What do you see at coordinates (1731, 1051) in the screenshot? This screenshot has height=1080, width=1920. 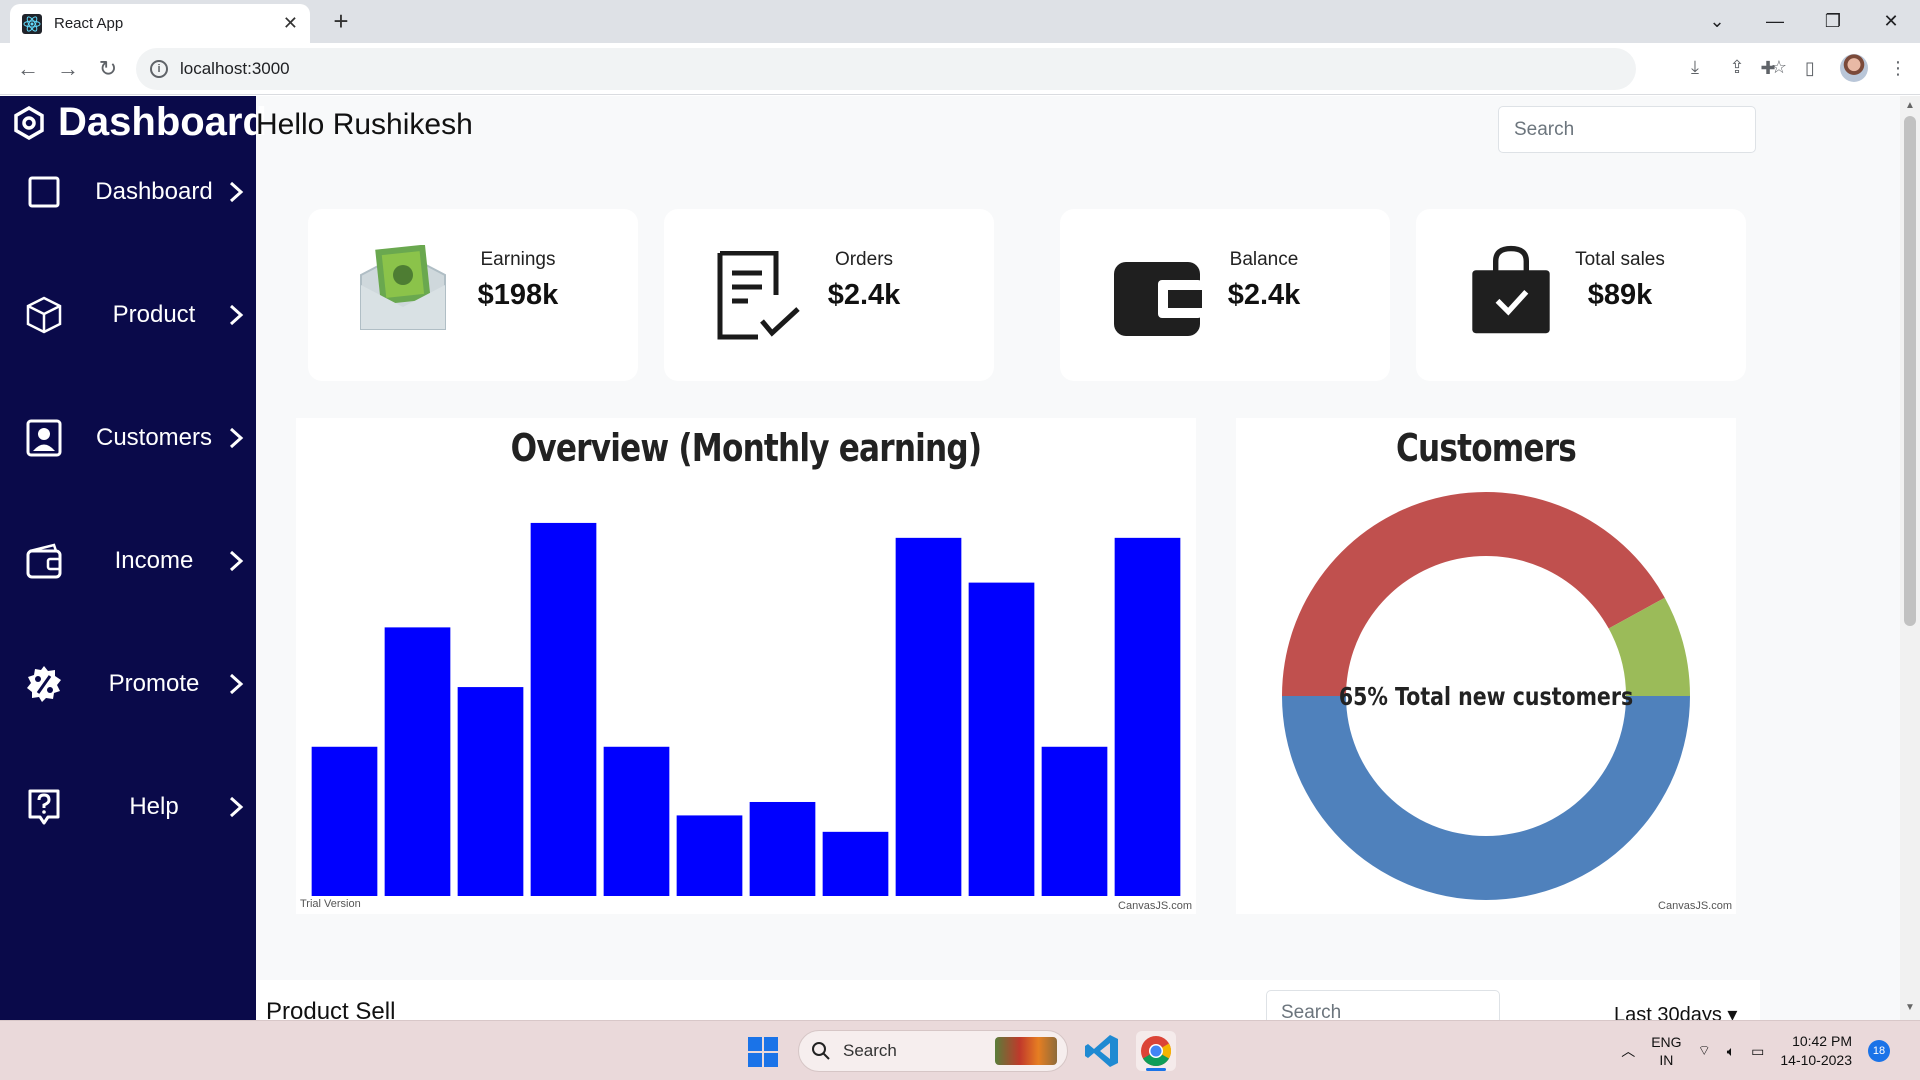 I see `volume-icon: 🔈︎` at bounding box center [1731, 1051].